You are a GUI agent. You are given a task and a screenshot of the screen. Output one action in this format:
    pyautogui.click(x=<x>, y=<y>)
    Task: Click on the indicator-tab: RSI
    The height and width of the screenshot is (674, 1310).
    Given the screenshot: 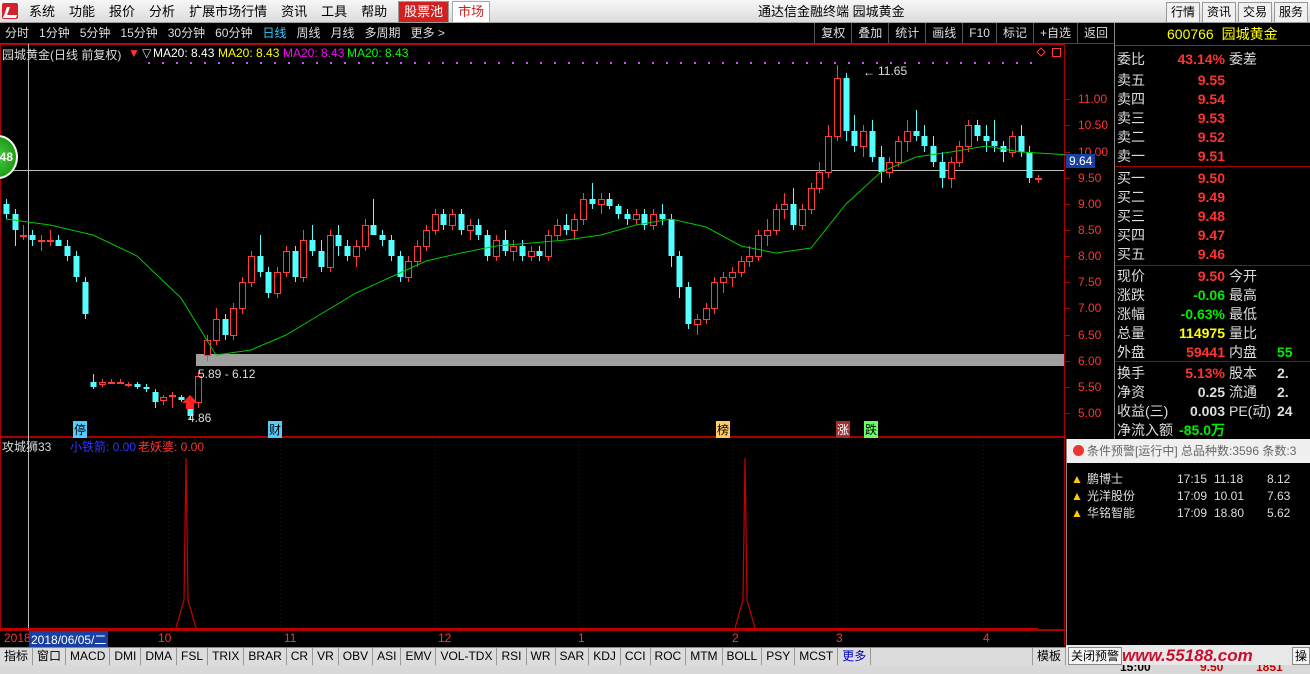 What is the action you would take?
    pyautogui.click(x=512, y=656)
    